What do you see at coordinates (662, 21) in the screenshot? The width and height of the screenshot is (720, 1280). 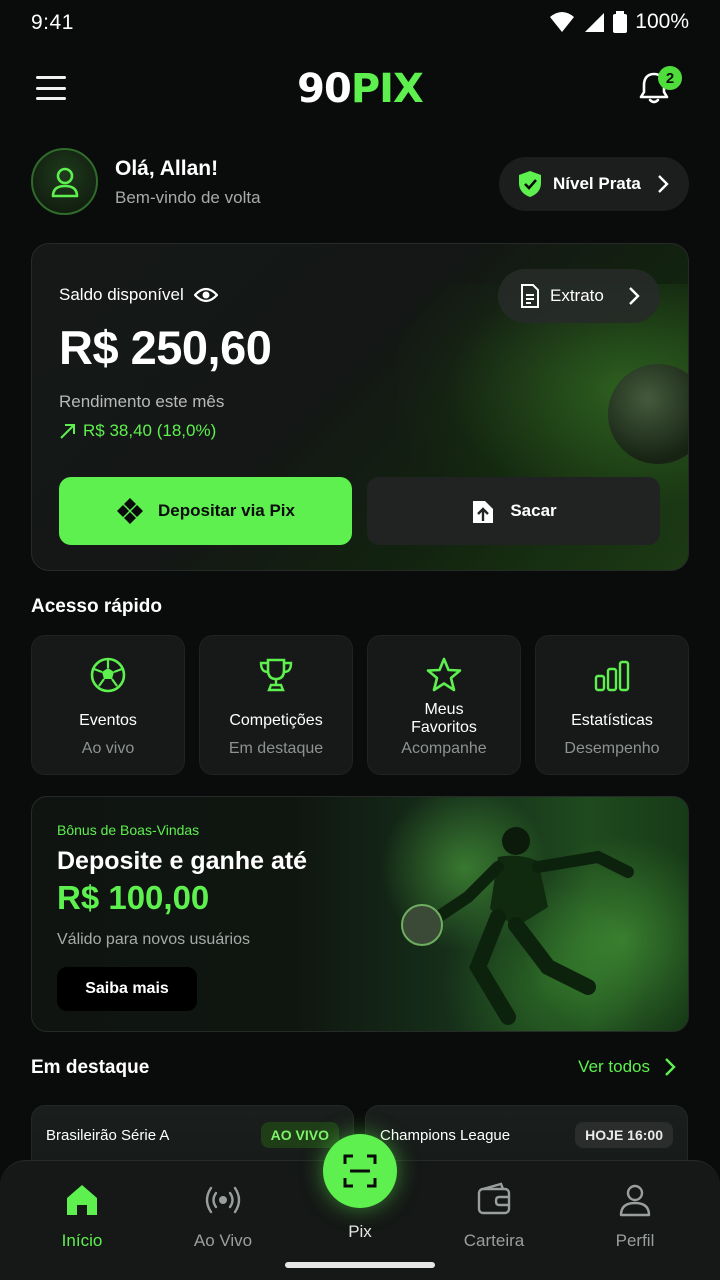 I see `battery-percent: 100%` at bounding box center [662, 21].